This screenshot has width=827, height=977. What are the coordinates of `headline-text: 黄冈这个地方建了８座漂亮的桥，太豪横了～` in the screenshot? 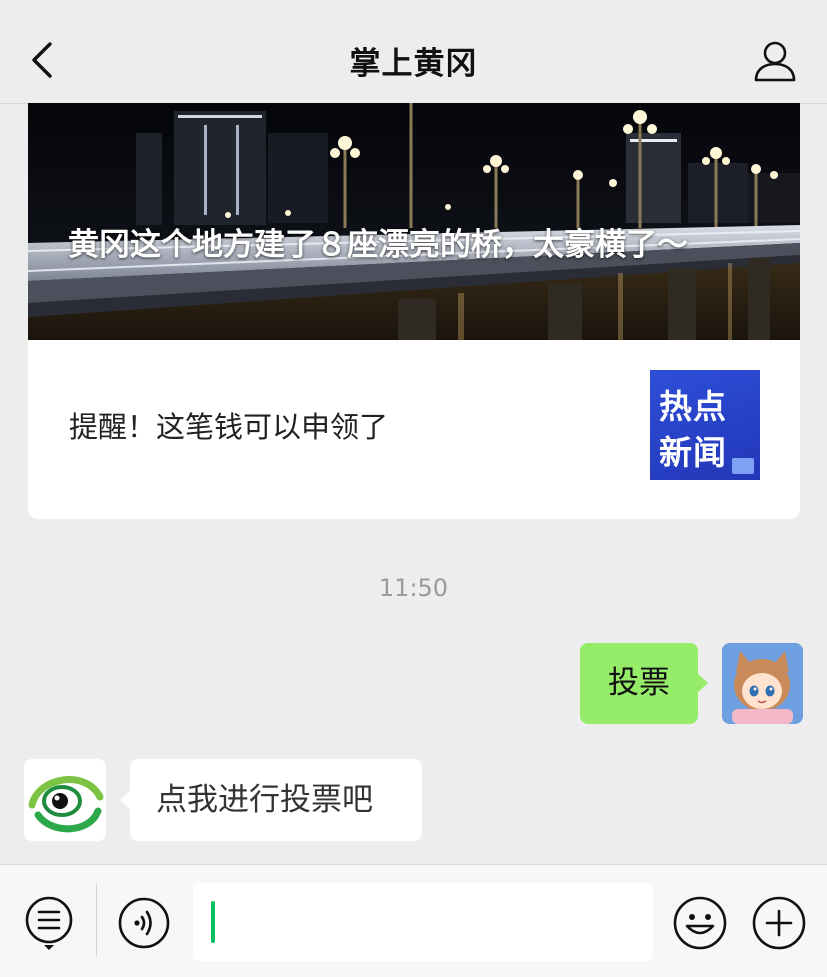 It's located at (378, 245).